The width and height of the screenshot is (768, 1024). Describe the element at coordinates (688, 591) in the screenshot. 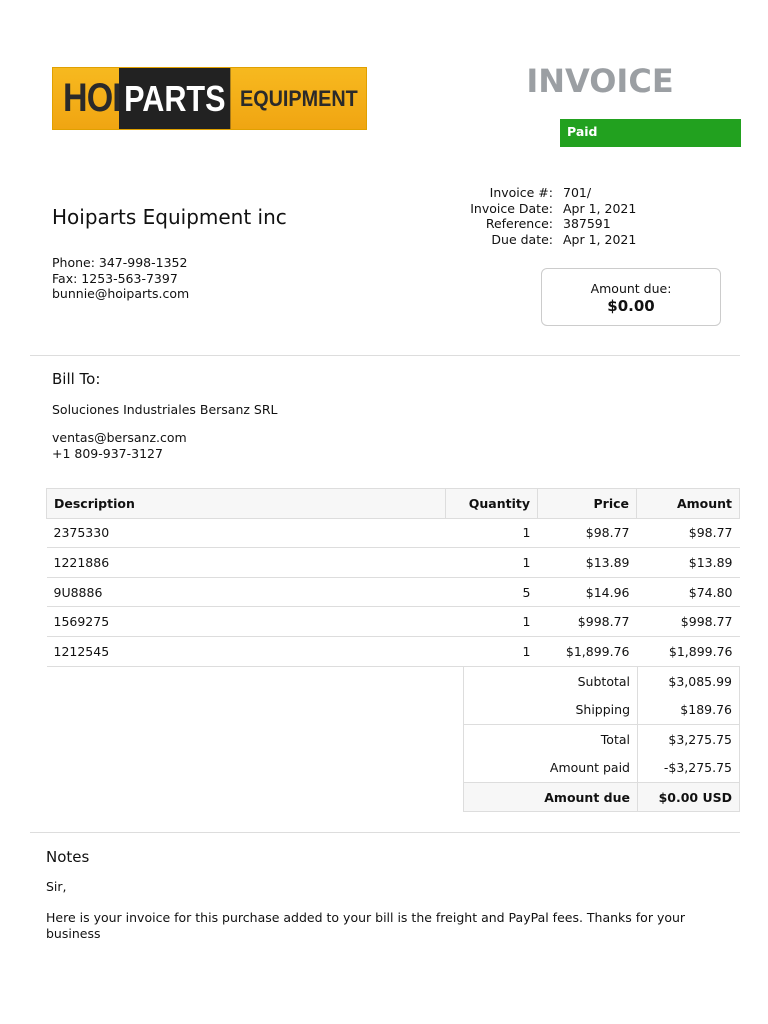

I see `cell-amount: $74.80` at that location.